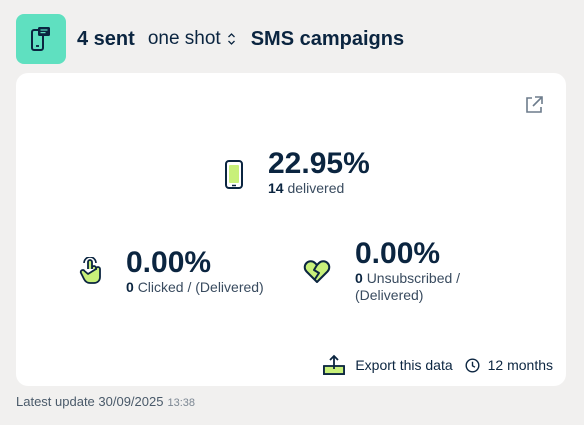 This screenshot has height=425, width=584. What do you see at coordinates (404, 365) in the screenshot?
I see `export-data-label: Export this data` at bounding box center [404, 365].